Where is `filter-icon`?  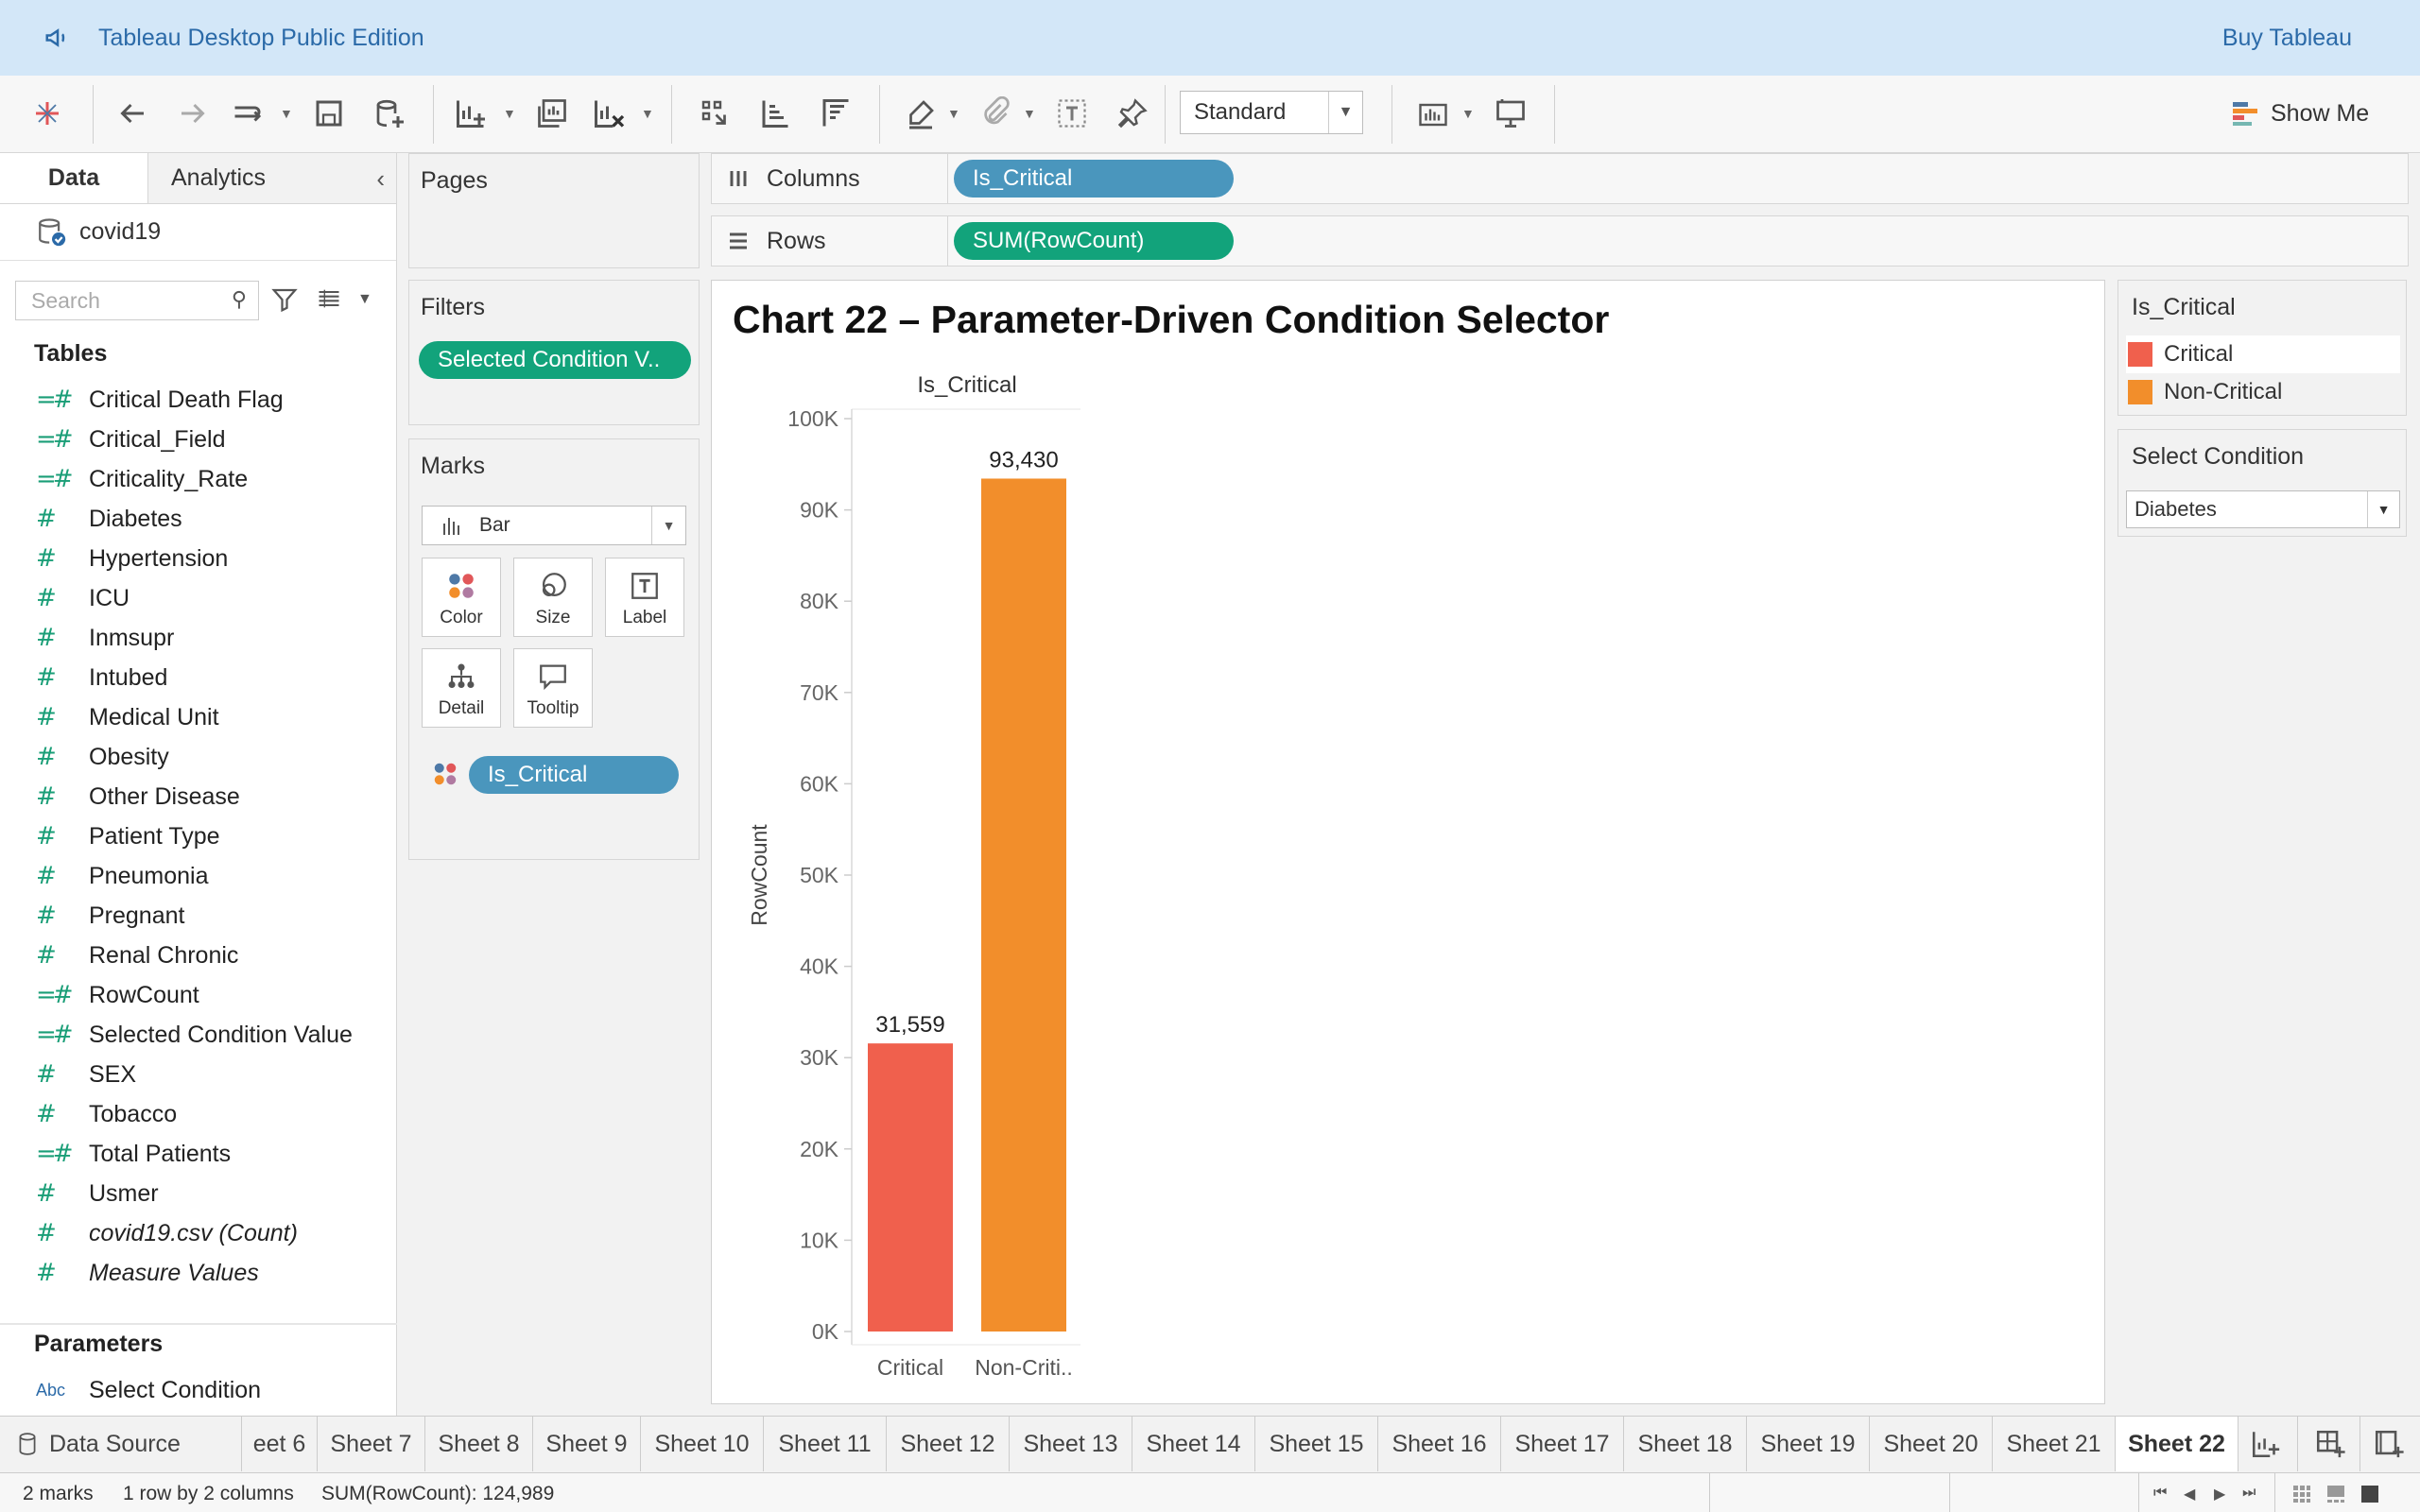
filter-icon is located at coordinates (284, 299).